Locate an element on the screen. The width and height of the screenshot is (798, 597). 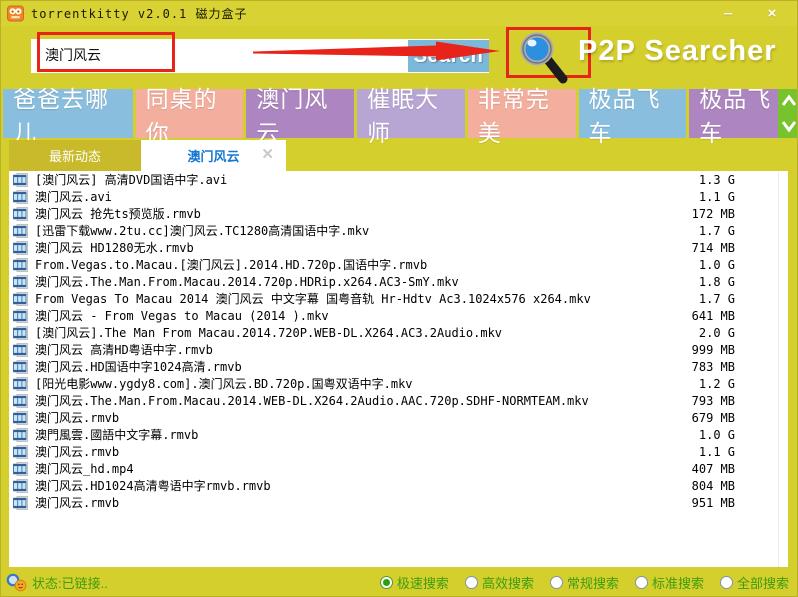
result-row: 澳门风云.avi 1.1 G is located at coordinates (398, 196).